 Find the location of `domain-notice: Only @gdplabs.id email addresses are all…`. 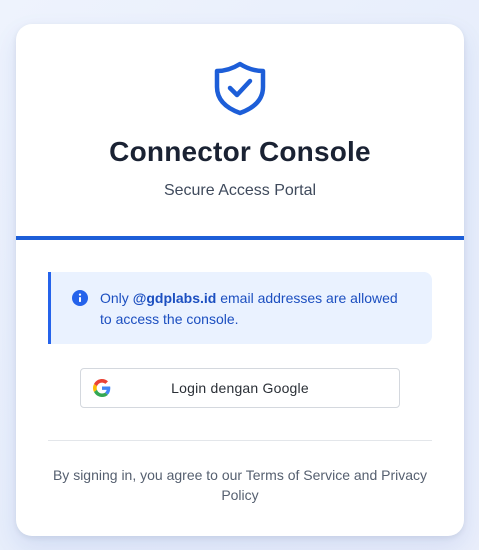

domain-notice: Only @gdplabs.id email addresses are all… is located at coordinates (240, 308).